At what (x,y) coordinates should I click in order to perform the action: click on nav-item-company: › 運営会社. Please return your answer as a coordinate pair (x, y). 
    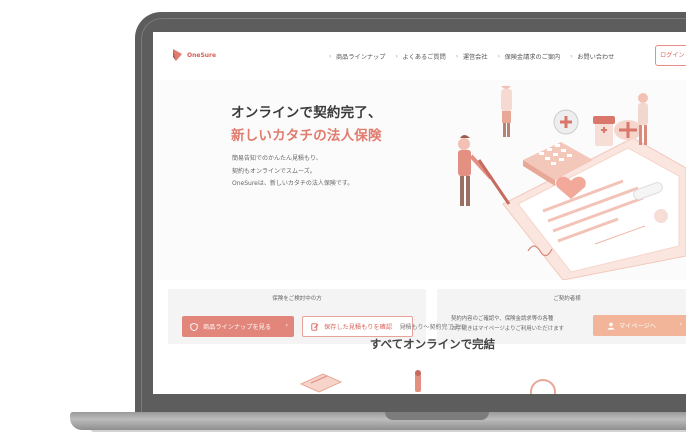
    Looking at the image, I should click on (472, 56).